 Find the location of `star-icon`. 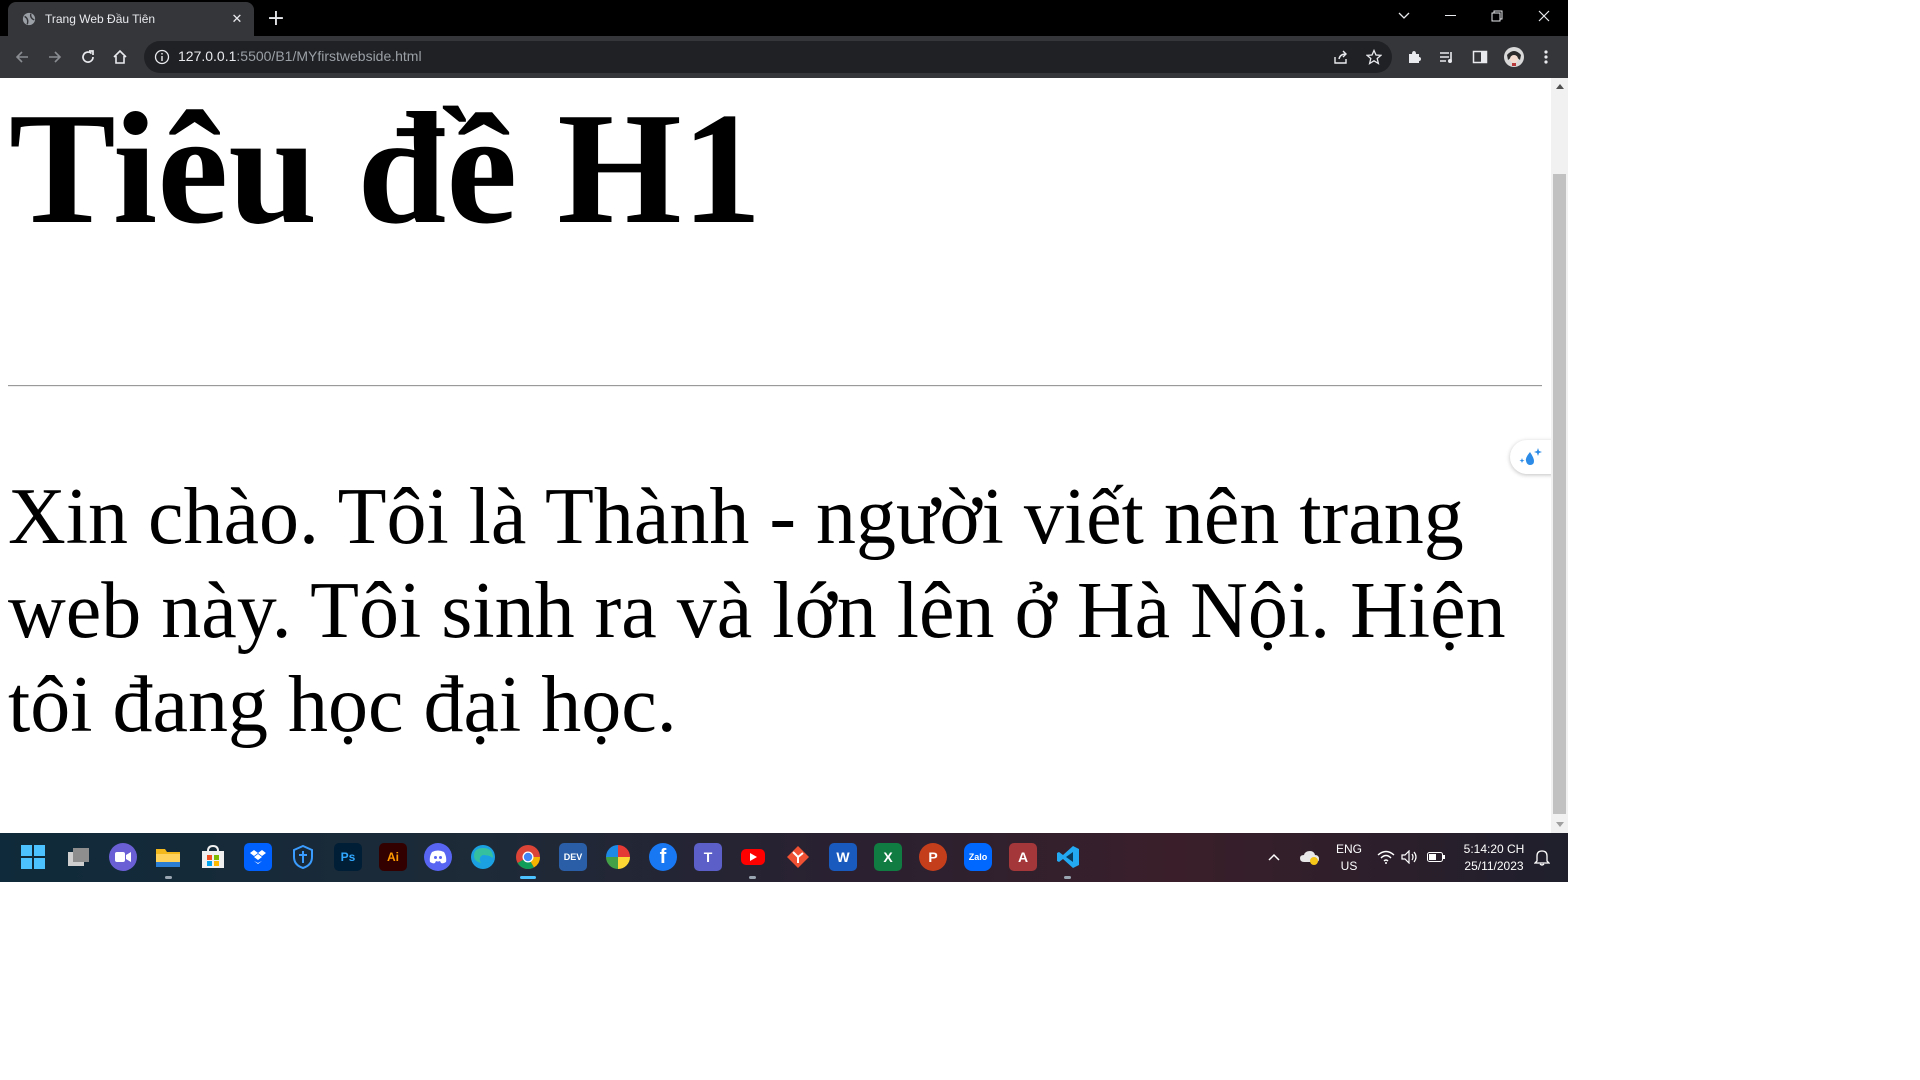

star-icon is located at coordinates (1374, 57).